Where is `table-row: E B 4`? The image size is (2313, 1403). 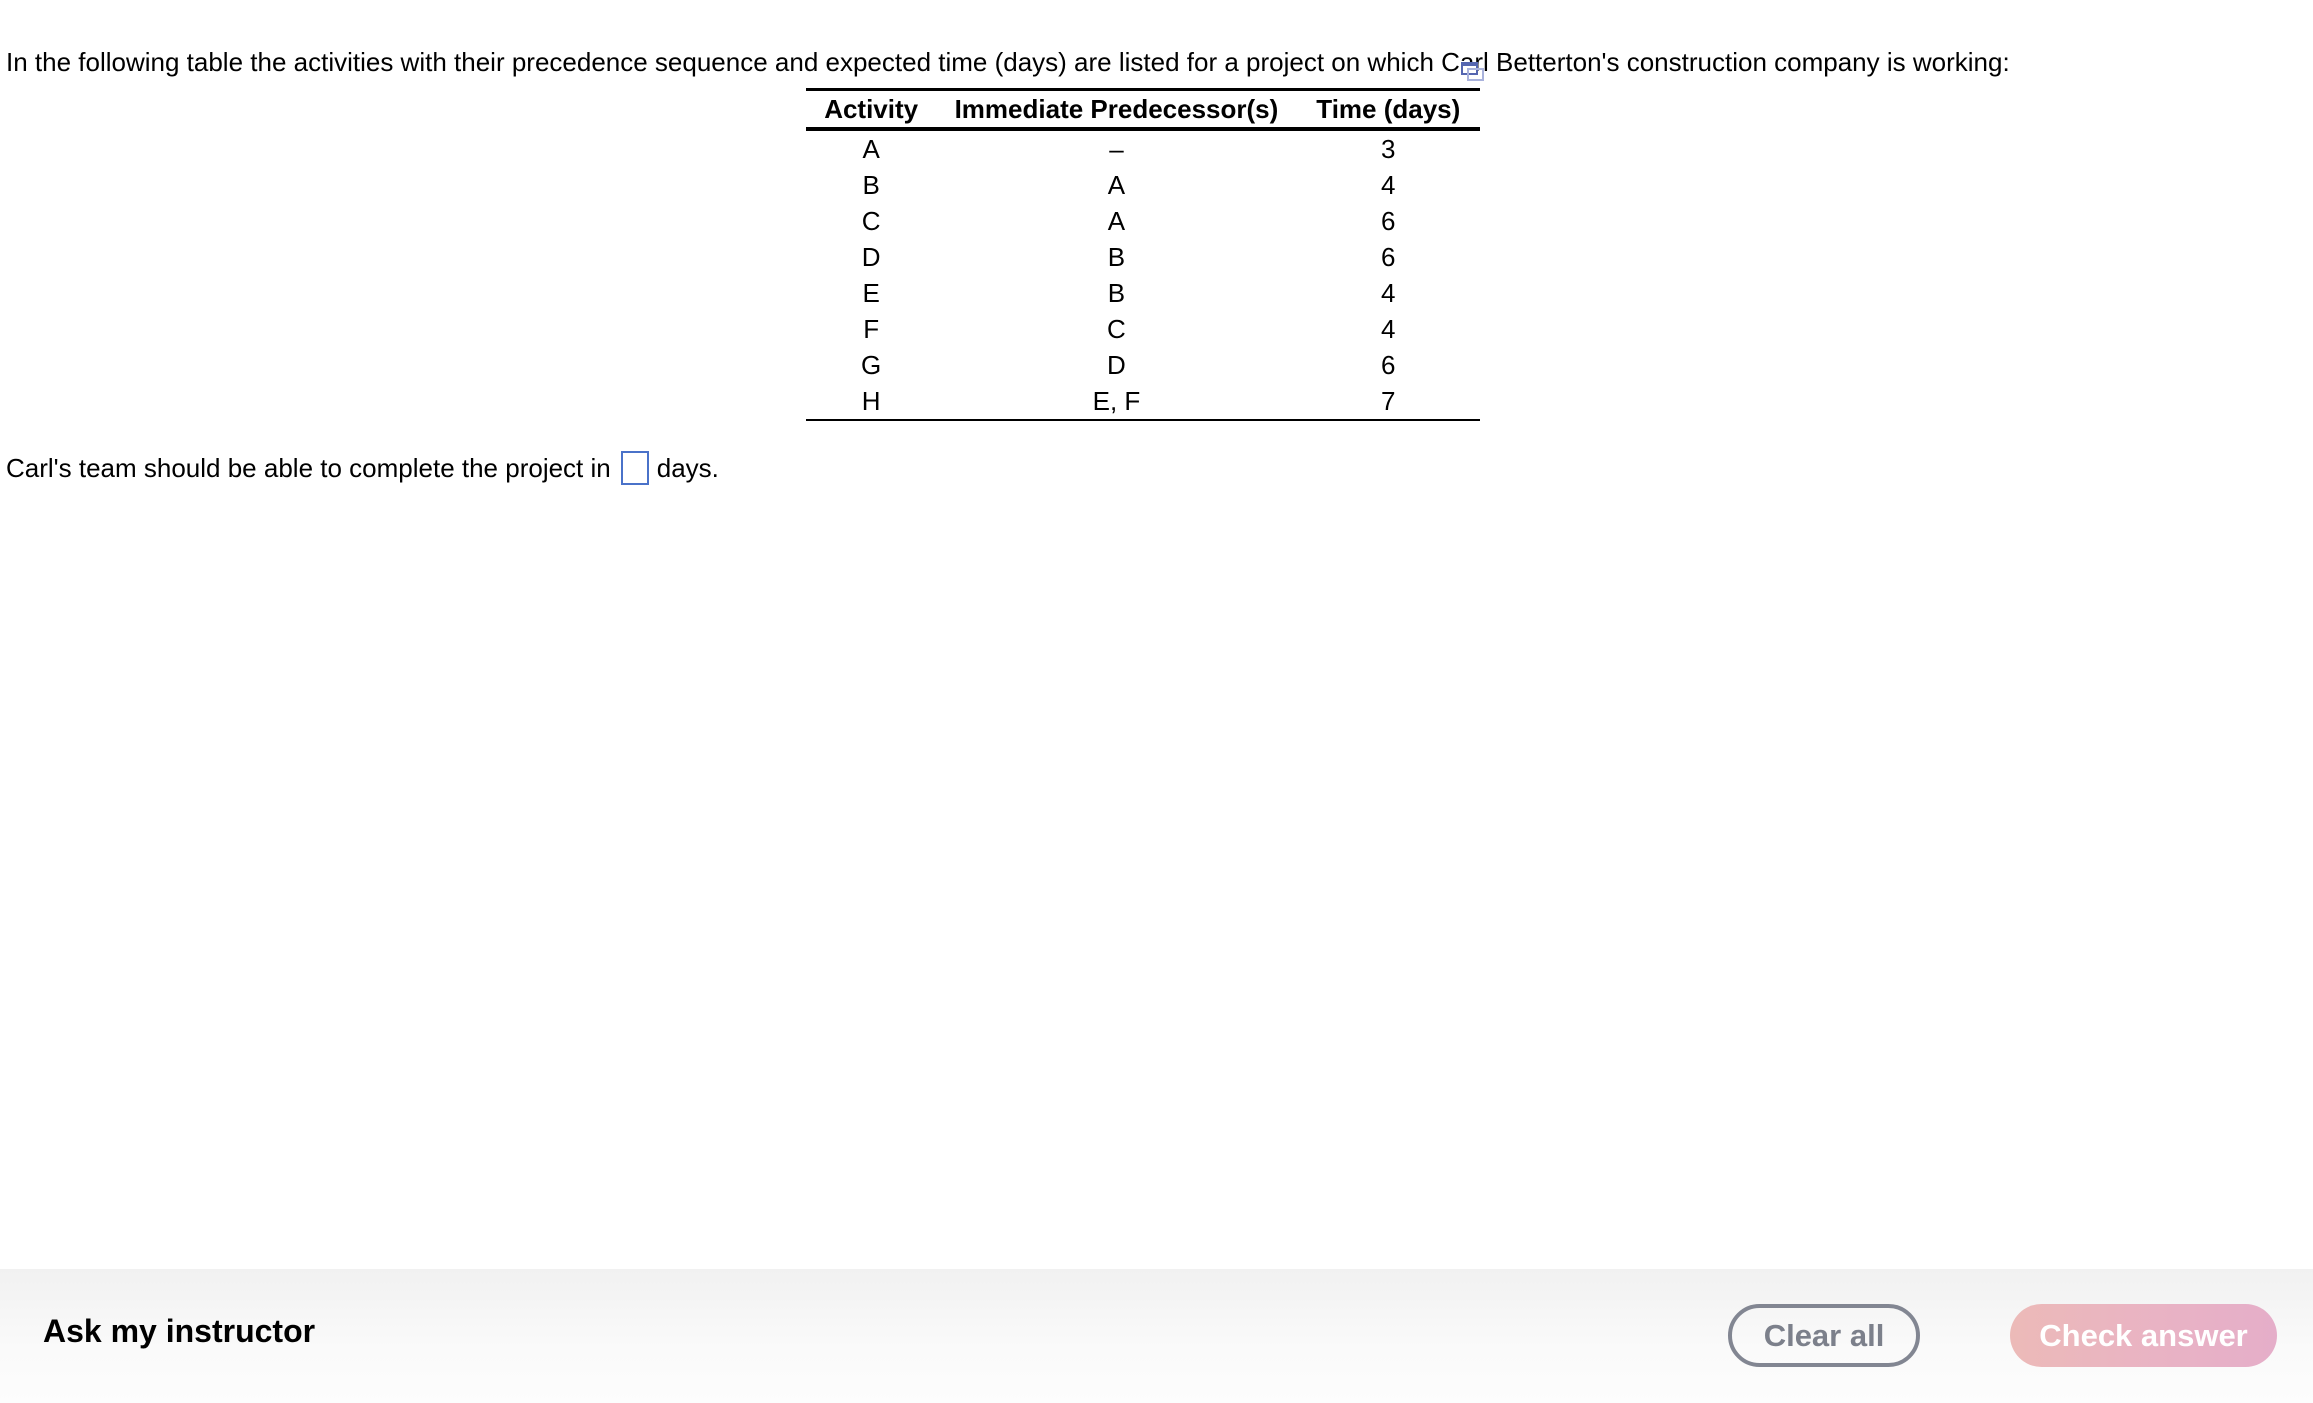 table-row: E B 4 is located at coordinates (1143, 293).